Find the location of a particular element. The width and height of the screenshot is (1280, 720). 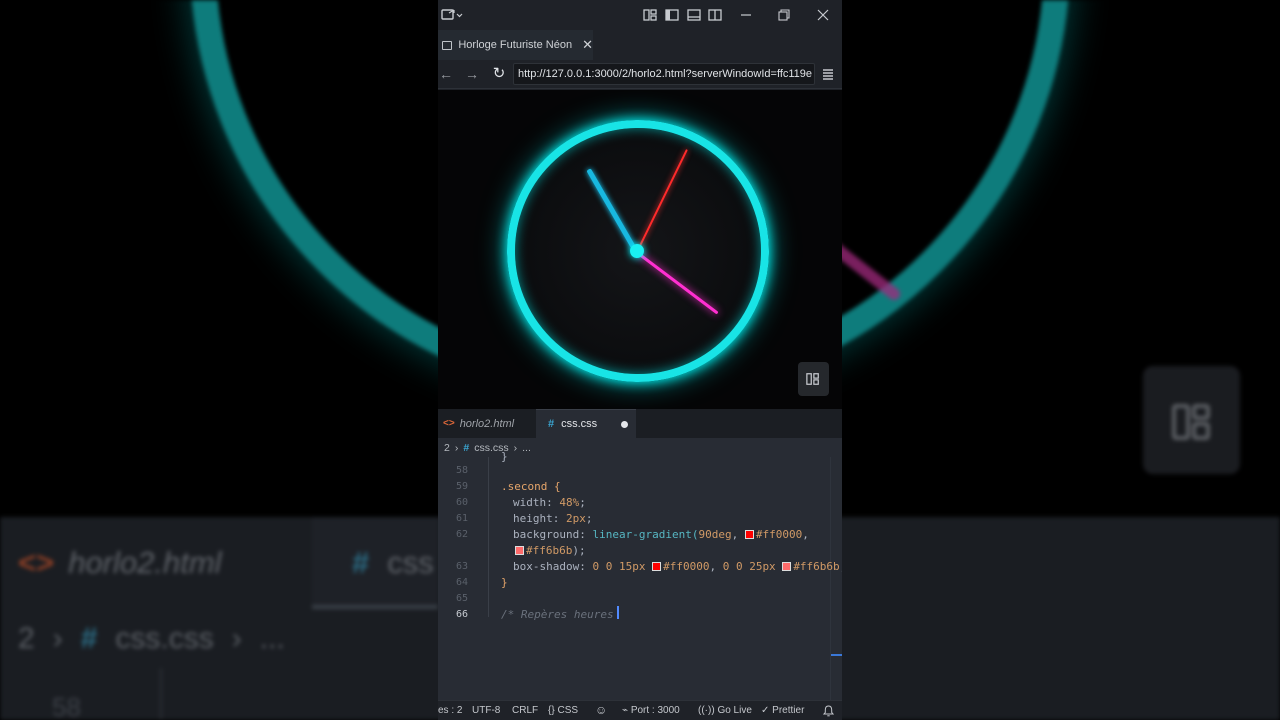

code-value: 0 0 15px is located at coordinates (619, 566).